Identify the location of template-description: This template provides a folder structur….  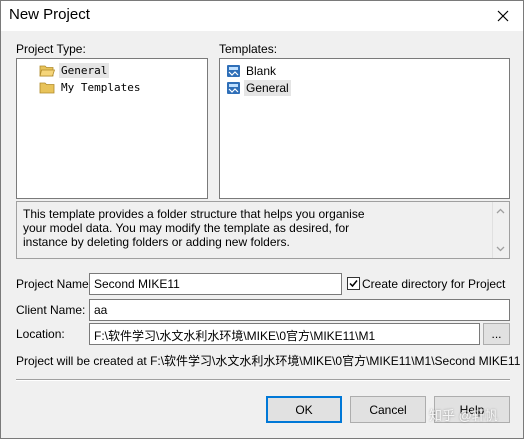
(263, 230).